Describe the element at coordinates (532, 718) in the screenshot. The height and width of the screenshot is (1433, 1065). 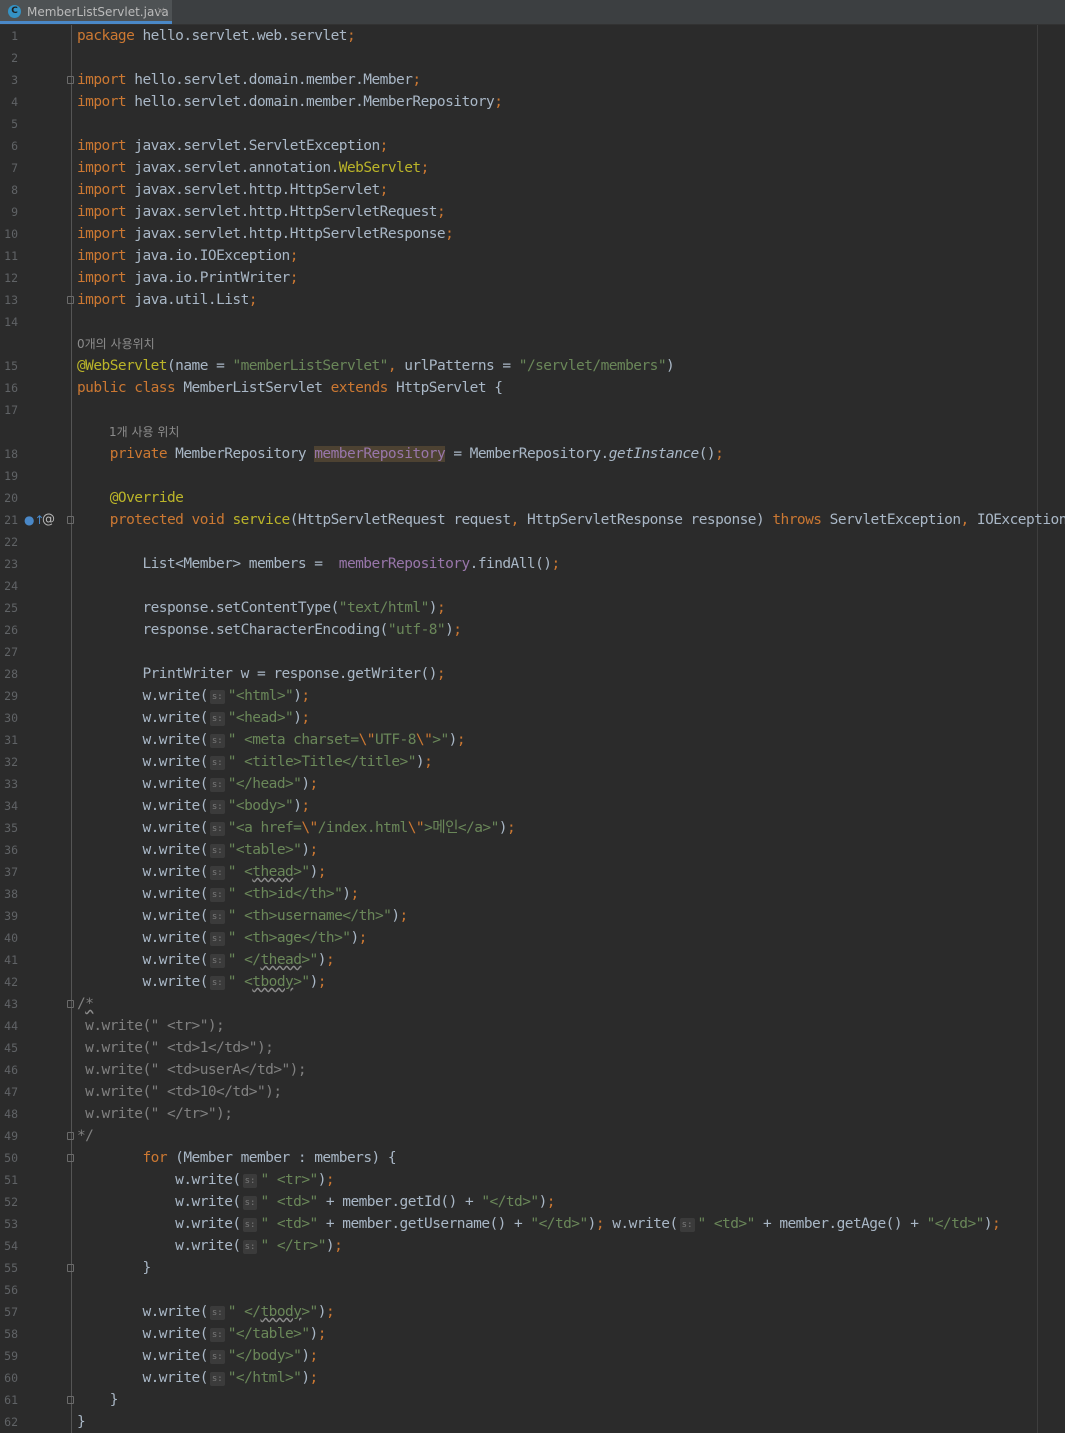
I see `code-line: 30 w.write(s: "<head>");` at that location.